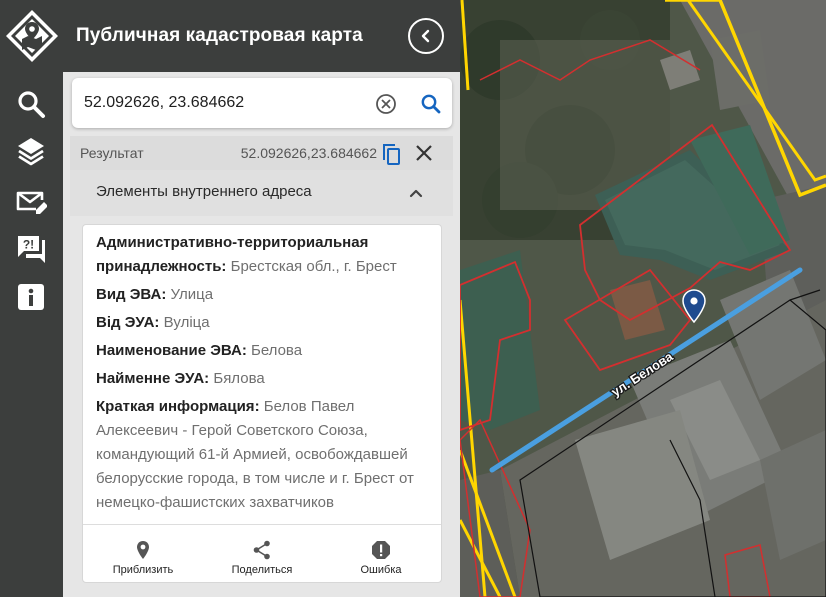 The width and height of the screenshot is (826, 597). What do you see at coordinates (143, 570) in the screenshot?
I see `zoom-to-label: Приблизить` at bounding box center [143, 570].